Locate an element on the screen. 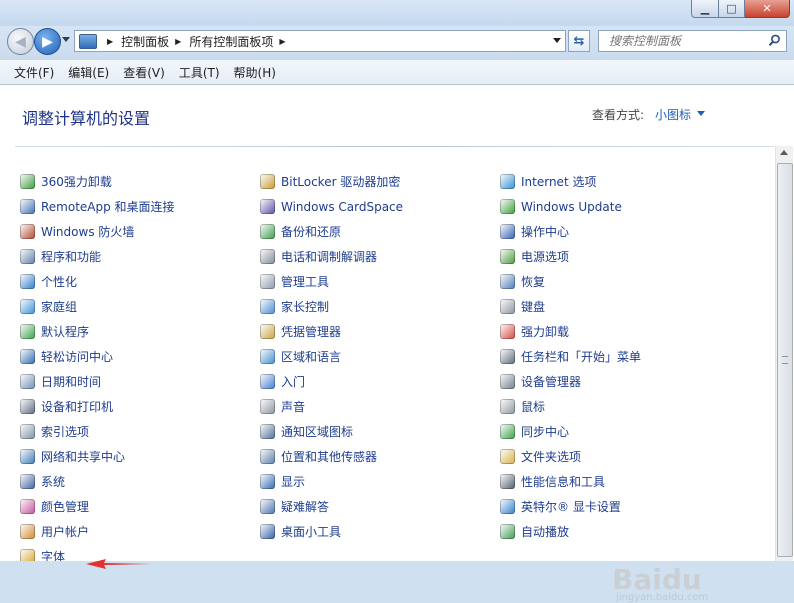  control-panel-item: 通知区域图标 is located at coordinates (331, 431).